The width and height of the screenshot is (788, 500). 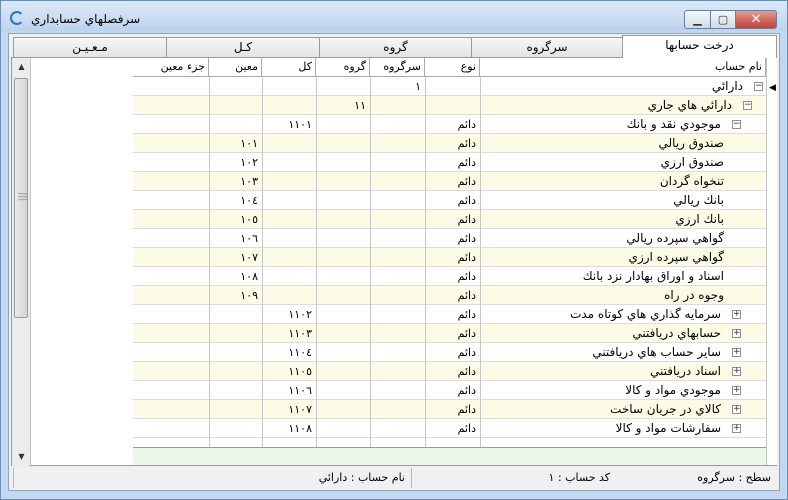 I want to click on cell-type, so click(x=452, y=105).